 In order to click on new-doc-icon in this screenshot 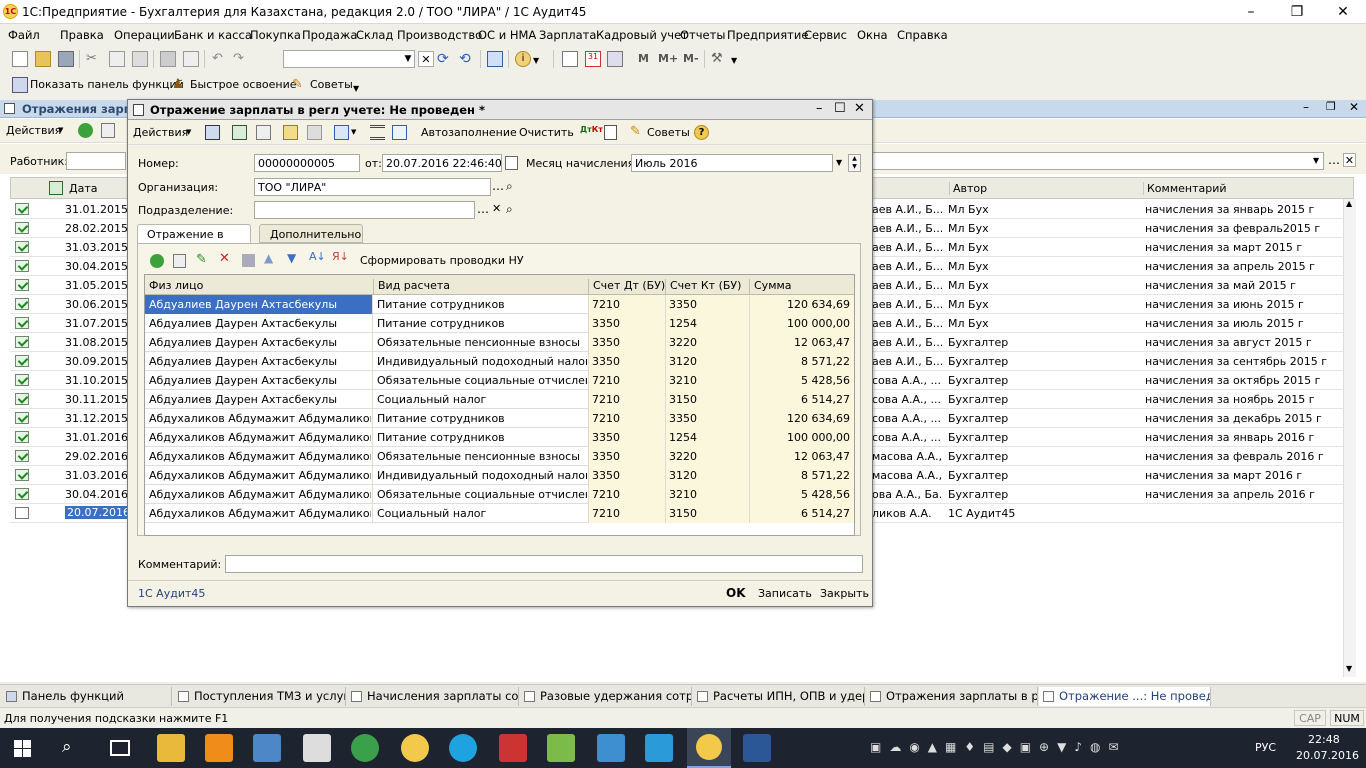, I will do `click(20, 59)`.